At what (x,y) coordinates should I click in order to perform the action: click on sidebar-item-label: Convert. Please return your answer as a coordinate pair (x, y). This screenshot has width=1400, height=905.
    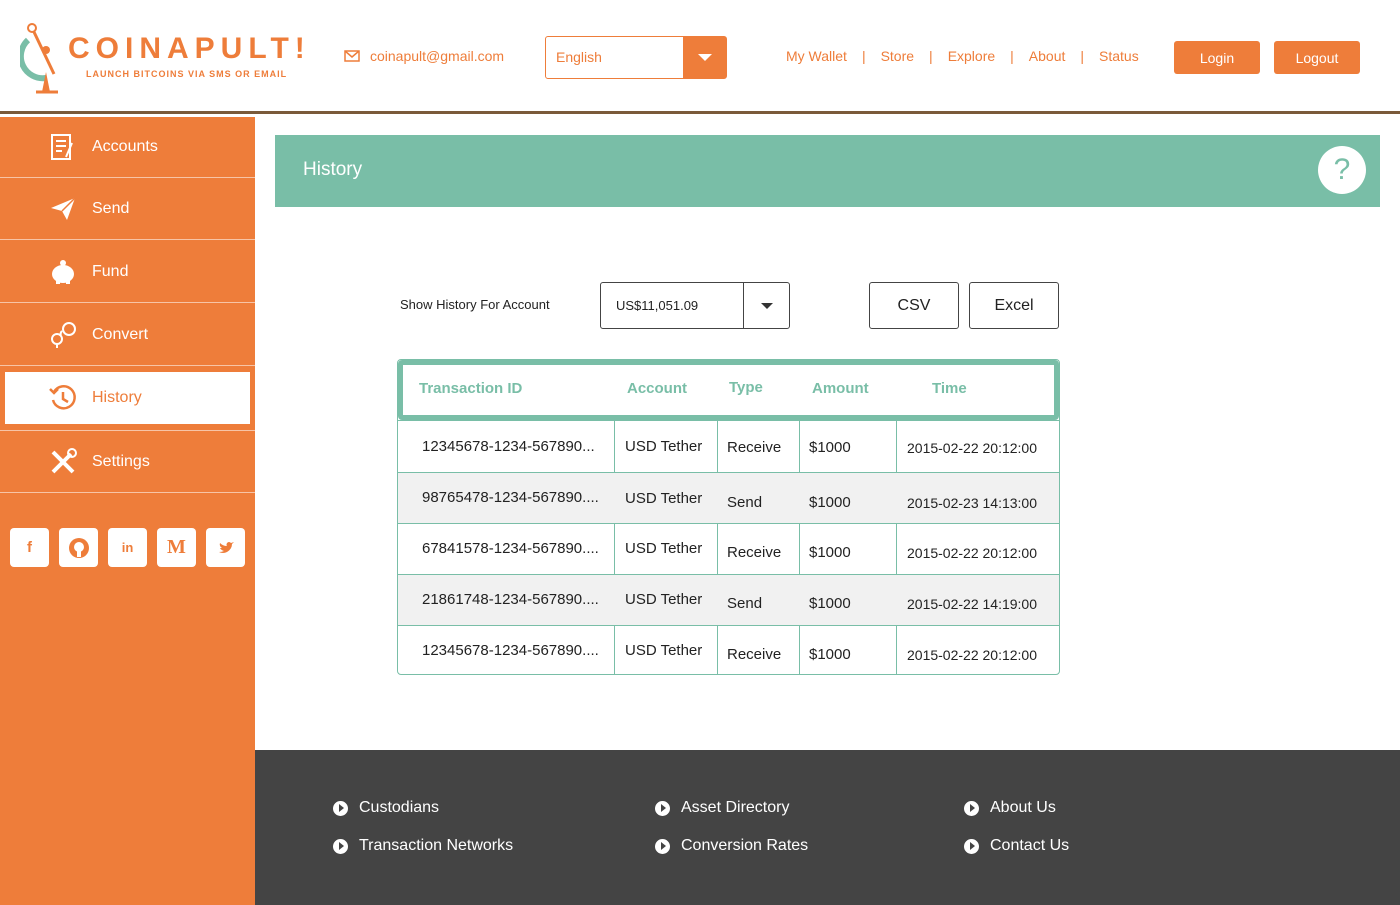
    Looking at the image, I should click on (120, 334).